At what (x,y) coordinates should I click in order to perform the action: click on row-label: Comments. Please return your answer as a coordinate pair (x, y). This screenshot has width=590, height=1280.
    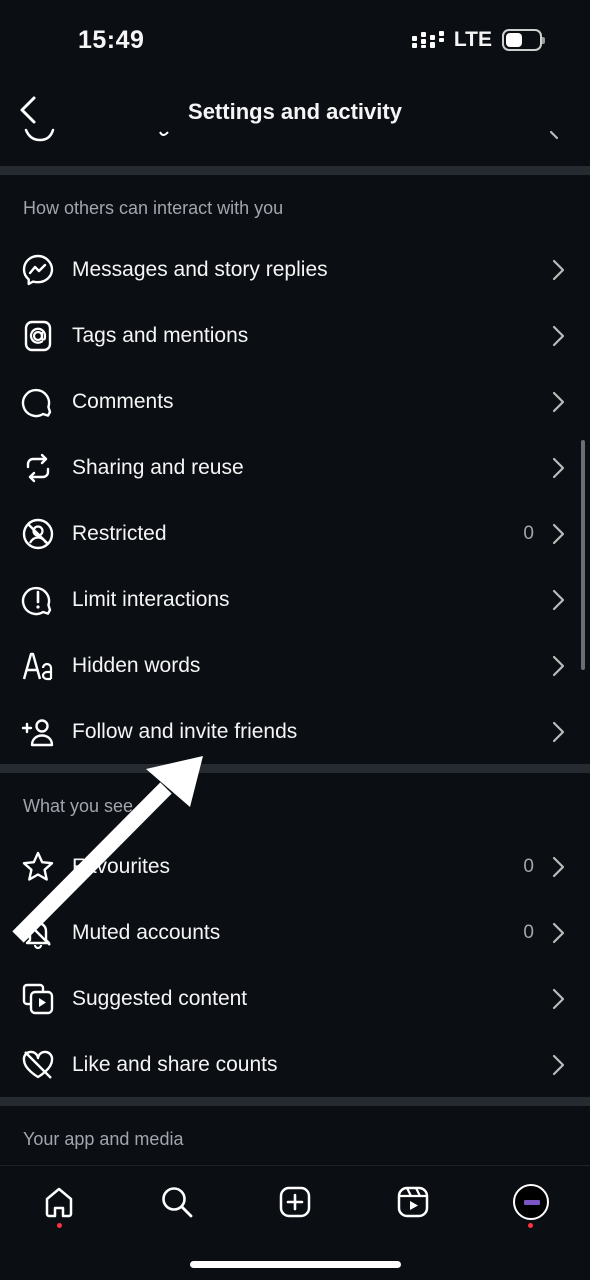
    Looking at the image, I should click on (123, 401).